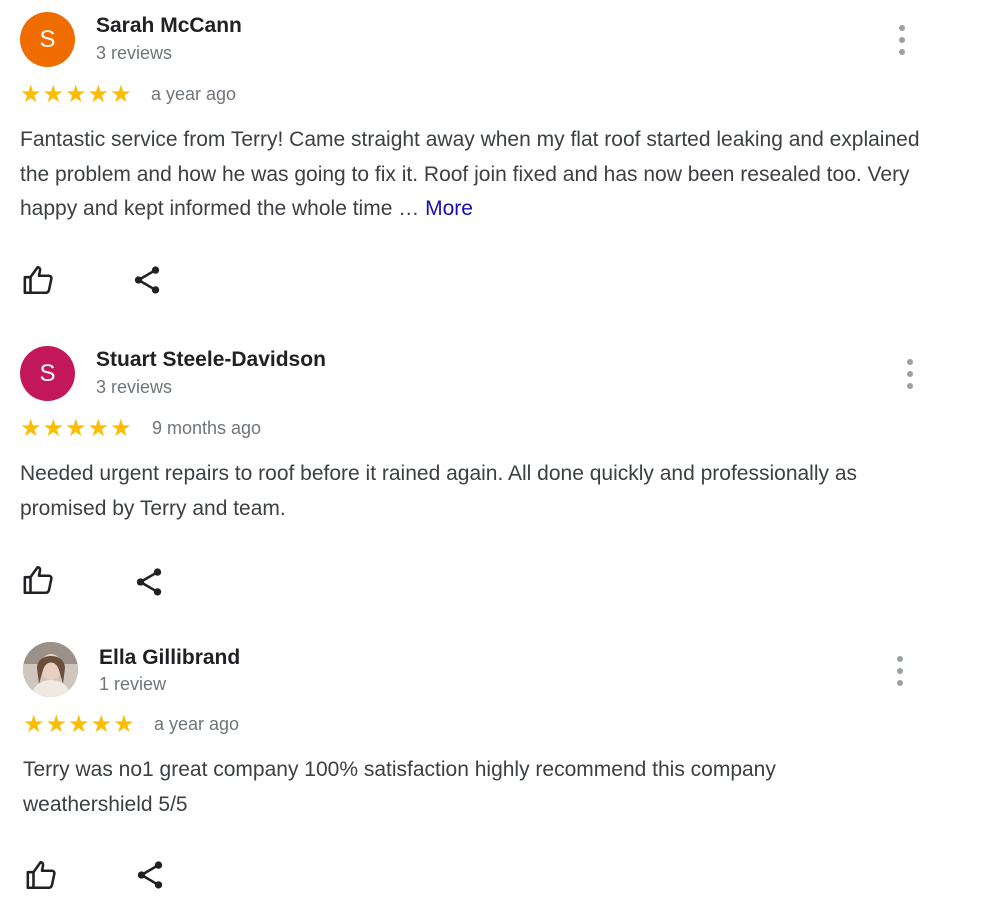 Image resolution: width=1000 pixels, height=900 pixels. What do you see at coordinates (150, 875) in the screenshot?
I see `share-icon` at bounding box center [150, 875].